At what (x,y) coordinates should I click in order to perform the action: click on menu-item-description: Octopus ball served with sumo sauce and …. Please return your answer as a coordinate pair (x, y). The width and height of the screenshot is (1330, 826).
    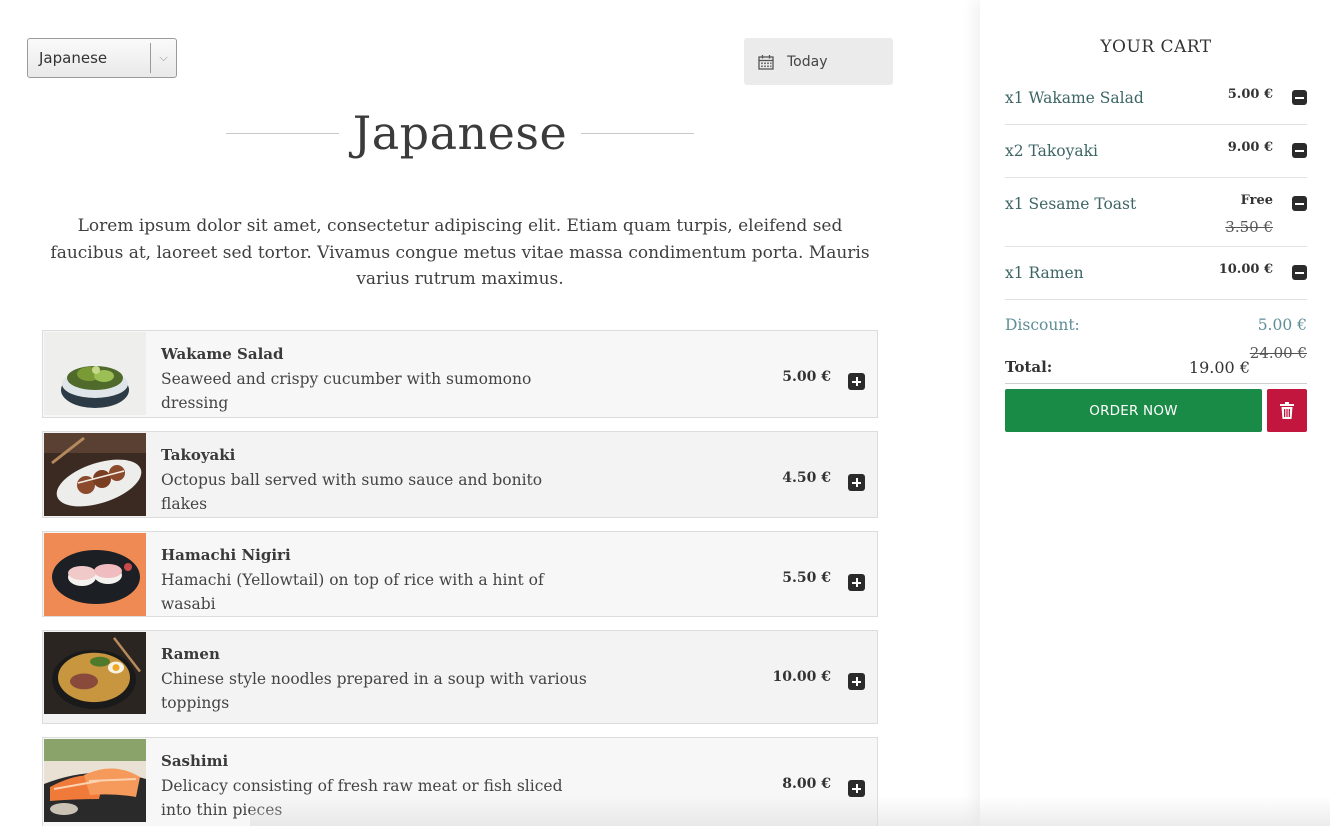
    Looking at the image, I should click on (352, 492).